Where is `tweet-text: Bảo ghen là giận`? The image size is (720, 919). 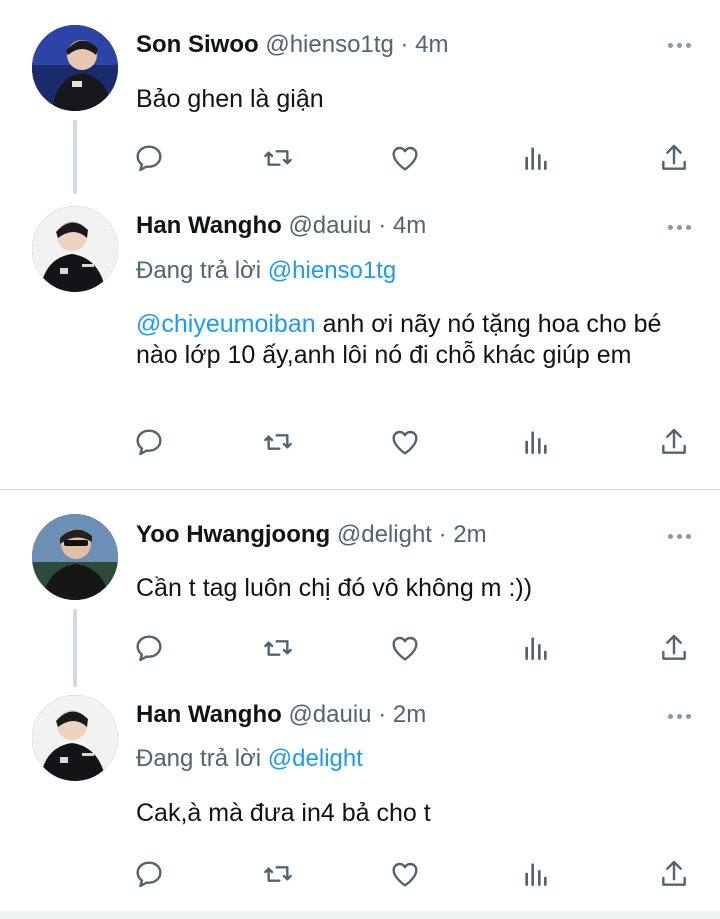
tweet-text: Bảo ghen là giận is located at coordinates (230, 99).